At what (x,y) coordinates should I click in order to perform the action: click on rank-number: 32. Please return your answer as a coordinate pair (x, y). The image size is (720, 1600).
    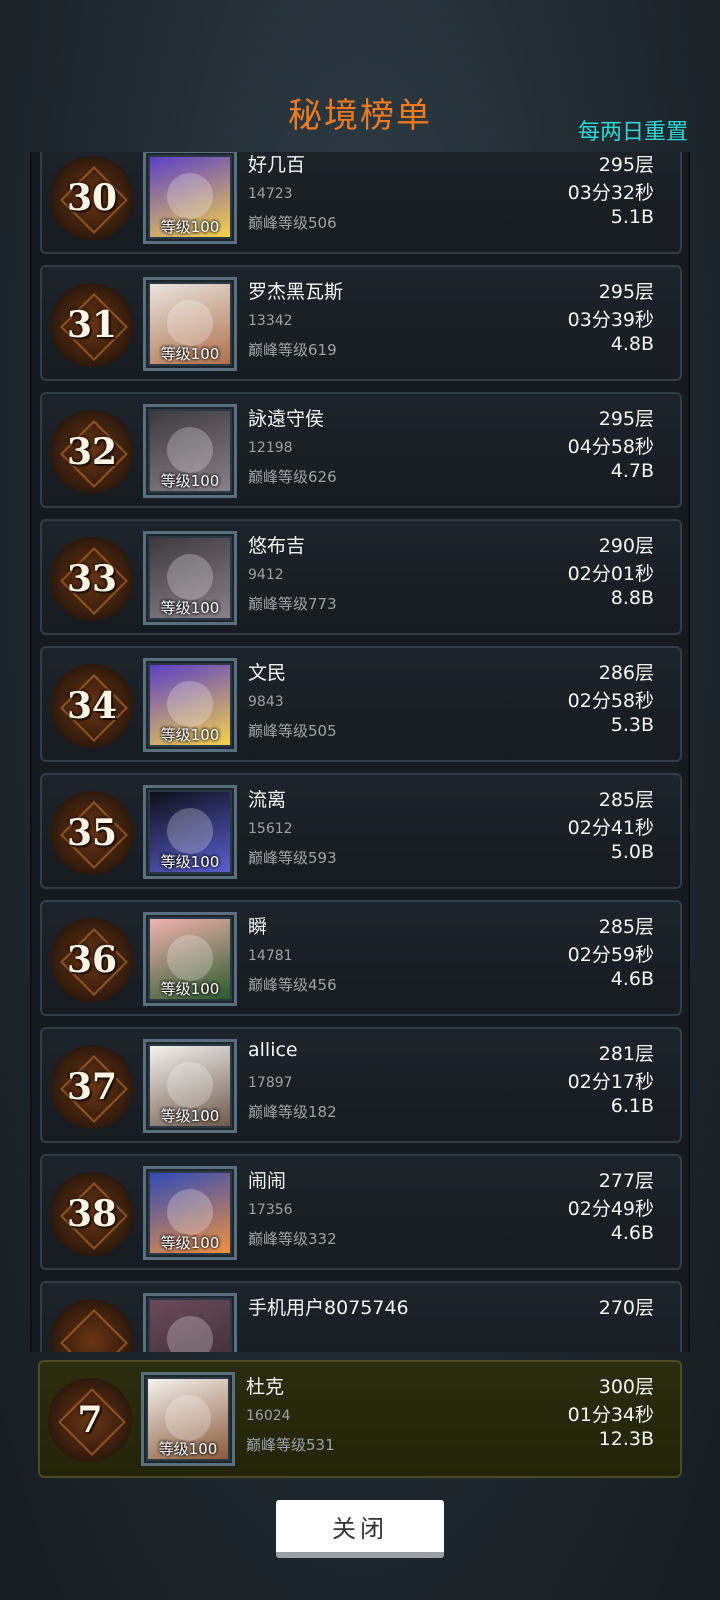
    Looking at the image, I should click on (92, 452).